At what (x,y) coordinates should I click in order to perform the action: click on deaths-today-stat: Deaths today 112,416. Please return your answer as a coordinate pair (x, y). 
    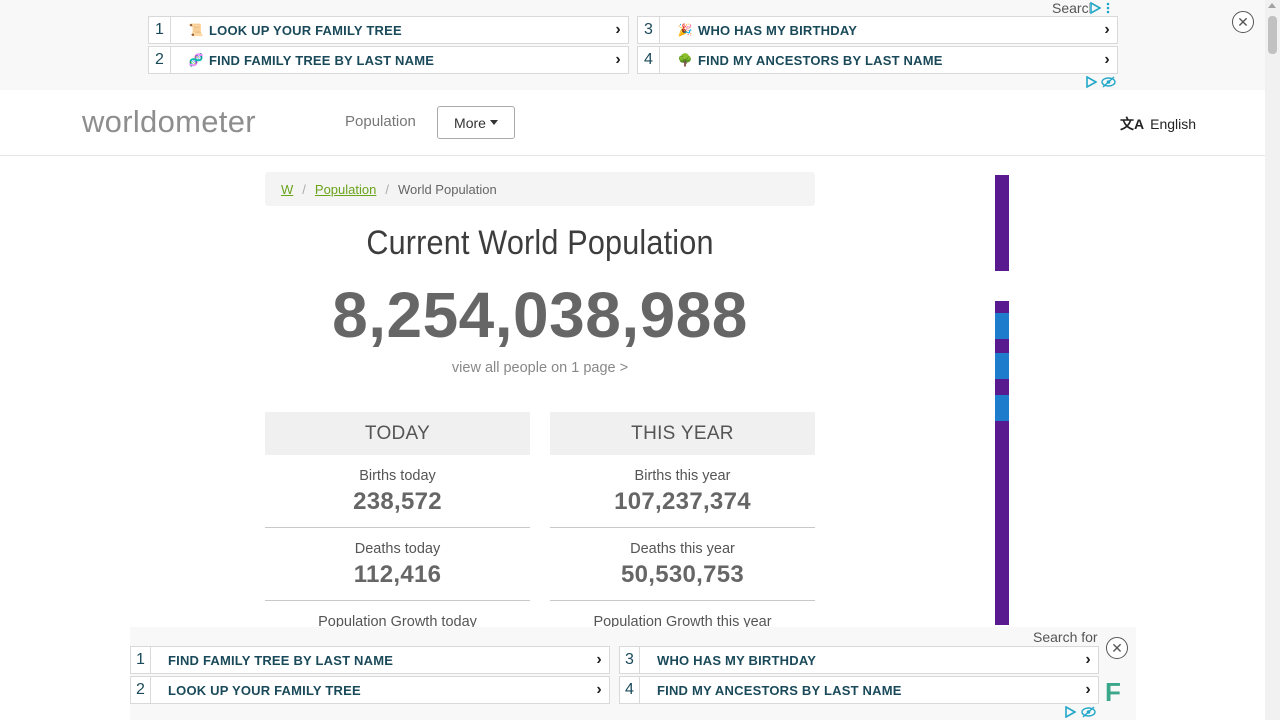
    Looking at the image, I should click on (397, 564).